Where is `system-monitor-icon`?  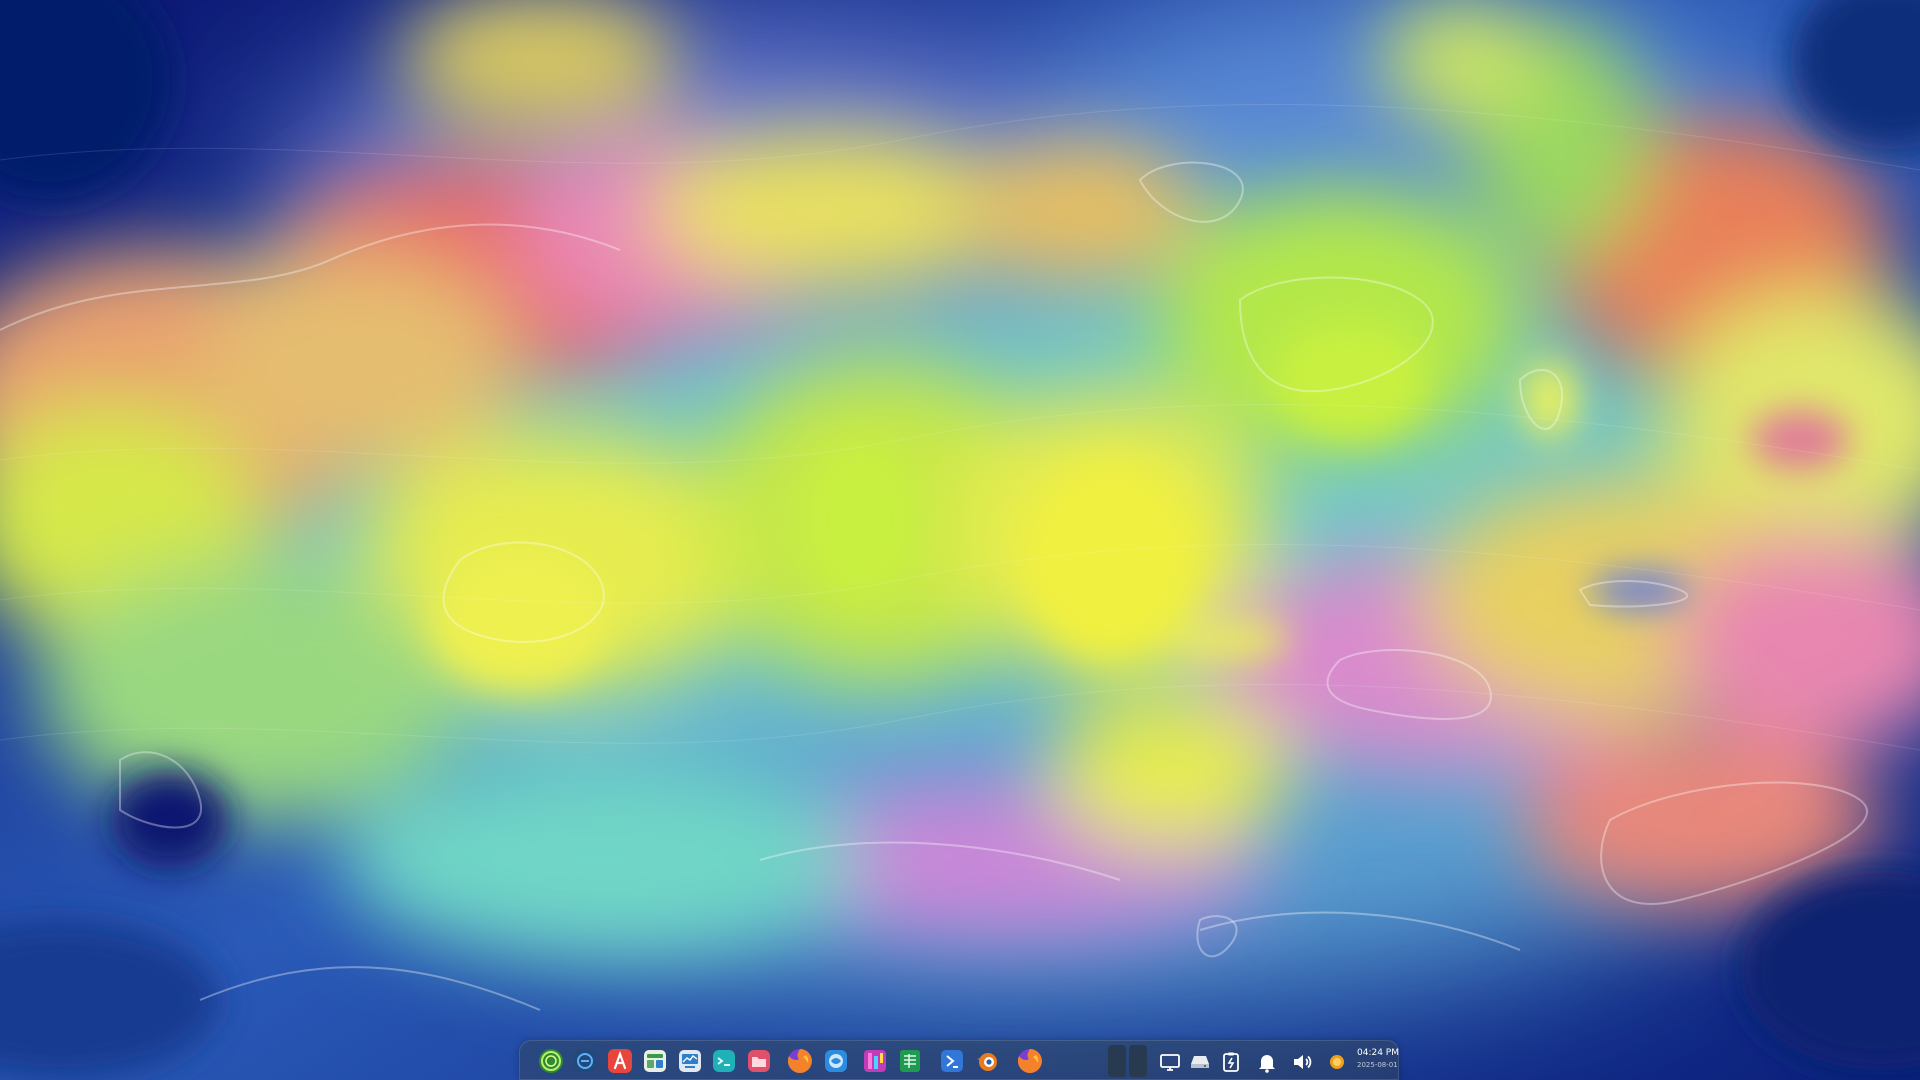
system-monitor-icon is located at coordinates (690, 1061).